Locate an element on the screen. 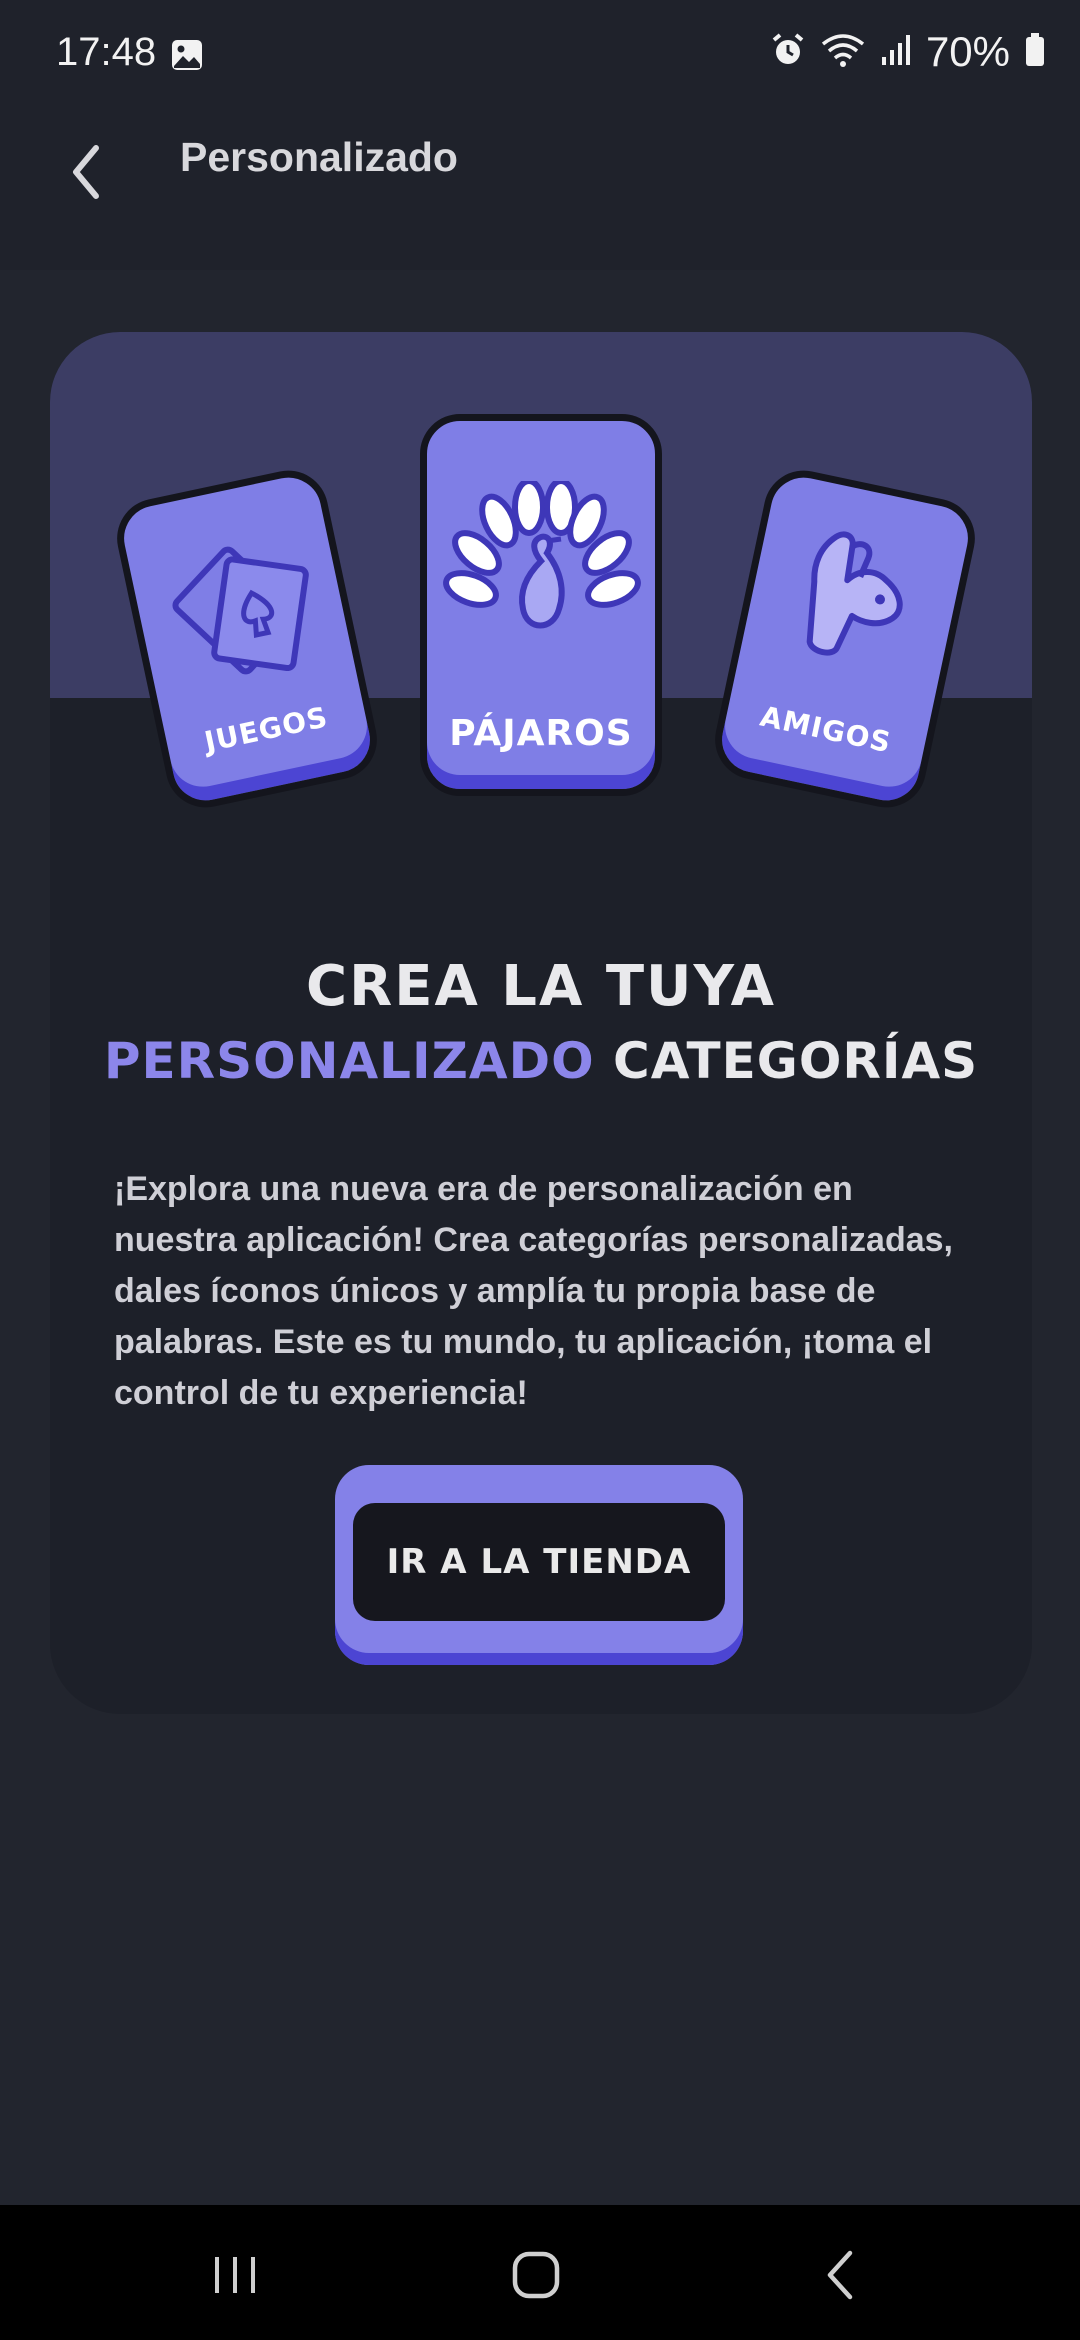 Image resolution: width=1080 pixels, height=2340 pixels. category-card-pajaros: PÁJAROS is located at coordinates (541, 605).